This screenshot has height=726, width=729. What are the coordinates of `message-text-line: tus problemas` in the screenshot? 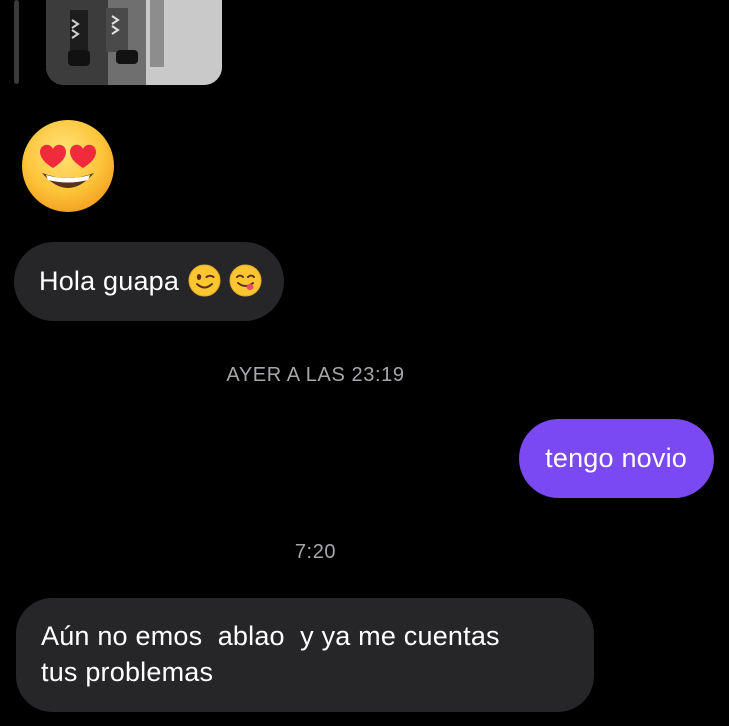 It's located at (127, 672).